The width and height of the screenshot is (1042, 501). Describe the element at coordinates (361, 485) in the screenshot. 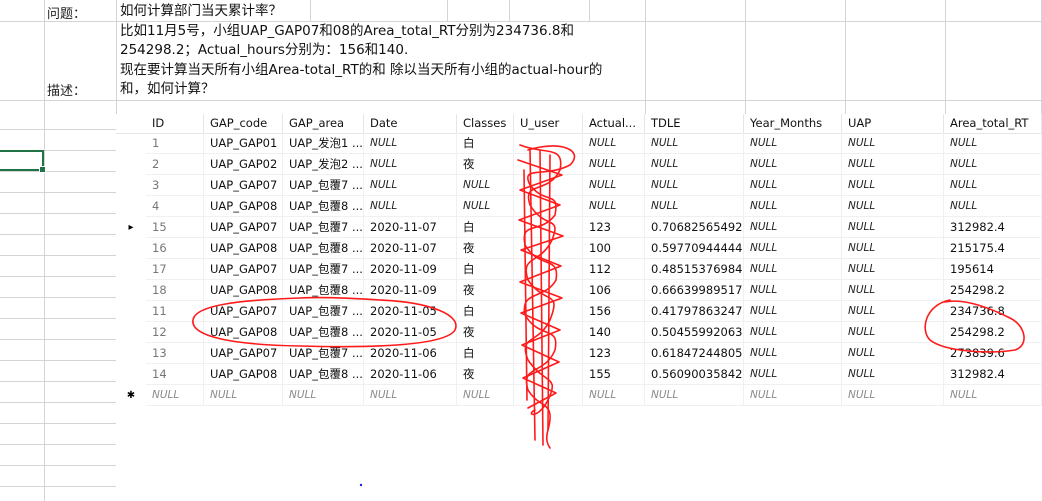

I see `stray-dot` at that location.